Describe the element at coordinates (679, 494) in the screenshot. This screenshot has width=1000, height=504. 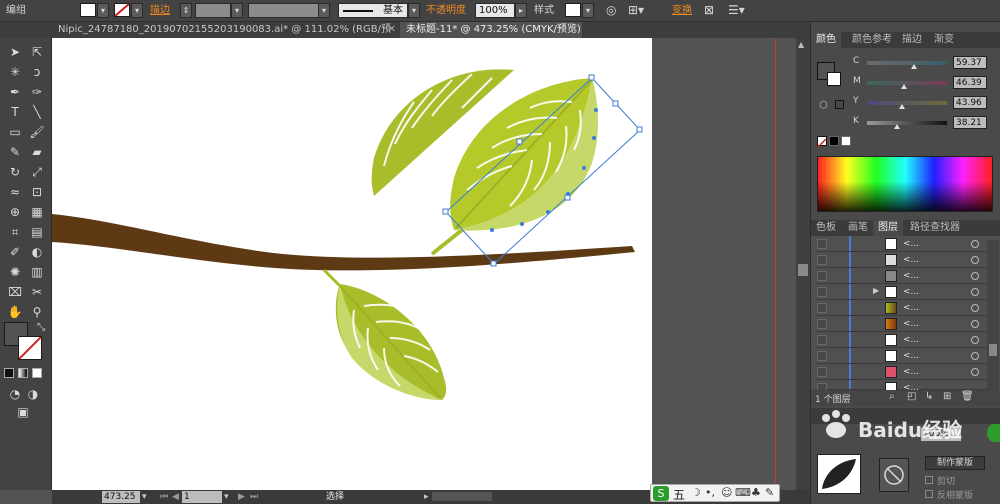
I see `ime-mode-label: 五` at that location.